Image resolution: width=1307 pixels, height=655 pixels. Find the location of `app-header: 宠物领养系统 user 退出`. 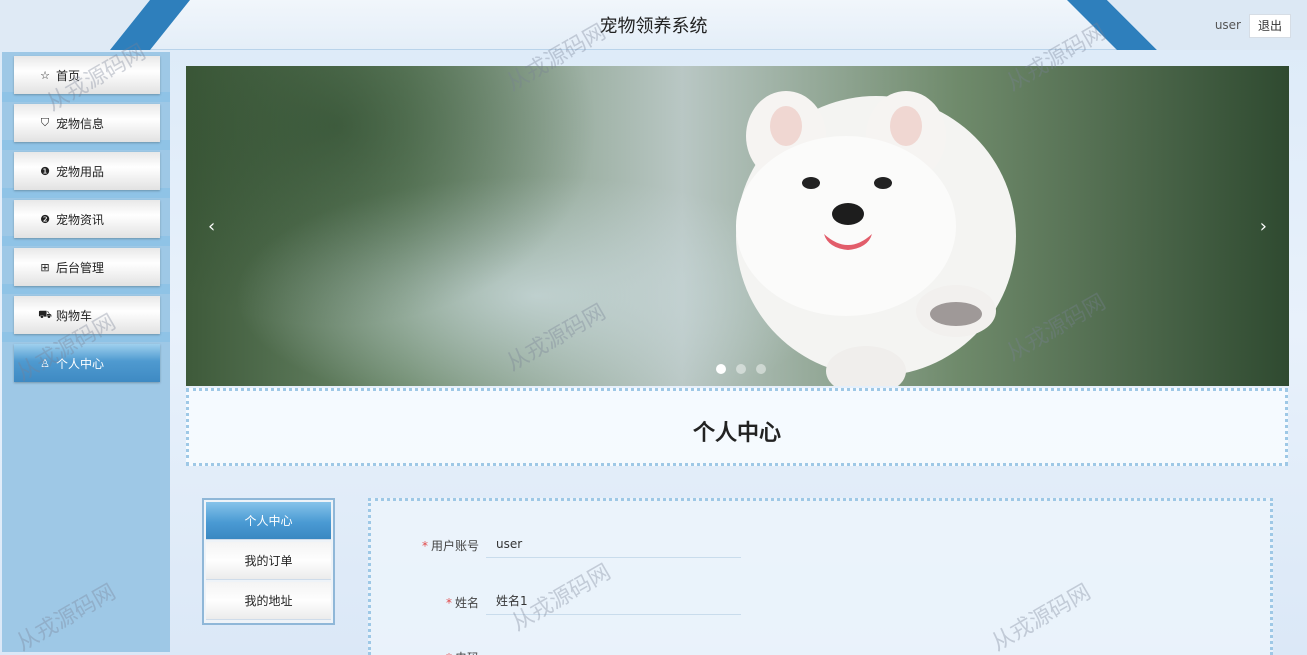

app-header: 宠物领养系统 user 退出 is located at coordinates (653, 25).